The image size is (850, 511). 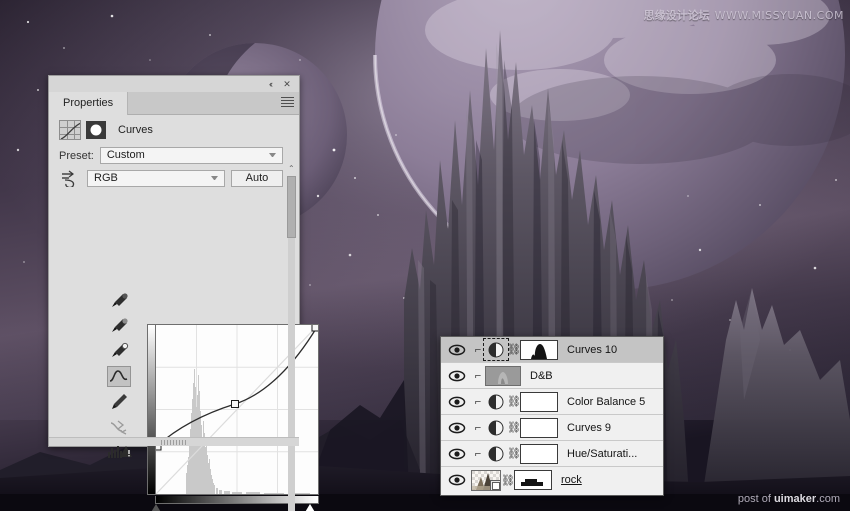 What do you see at coordinates (291, 337) in the screenshot?
I see `properties-scrollbar: ⌃ ⌄` at bounding box center [291, 337].